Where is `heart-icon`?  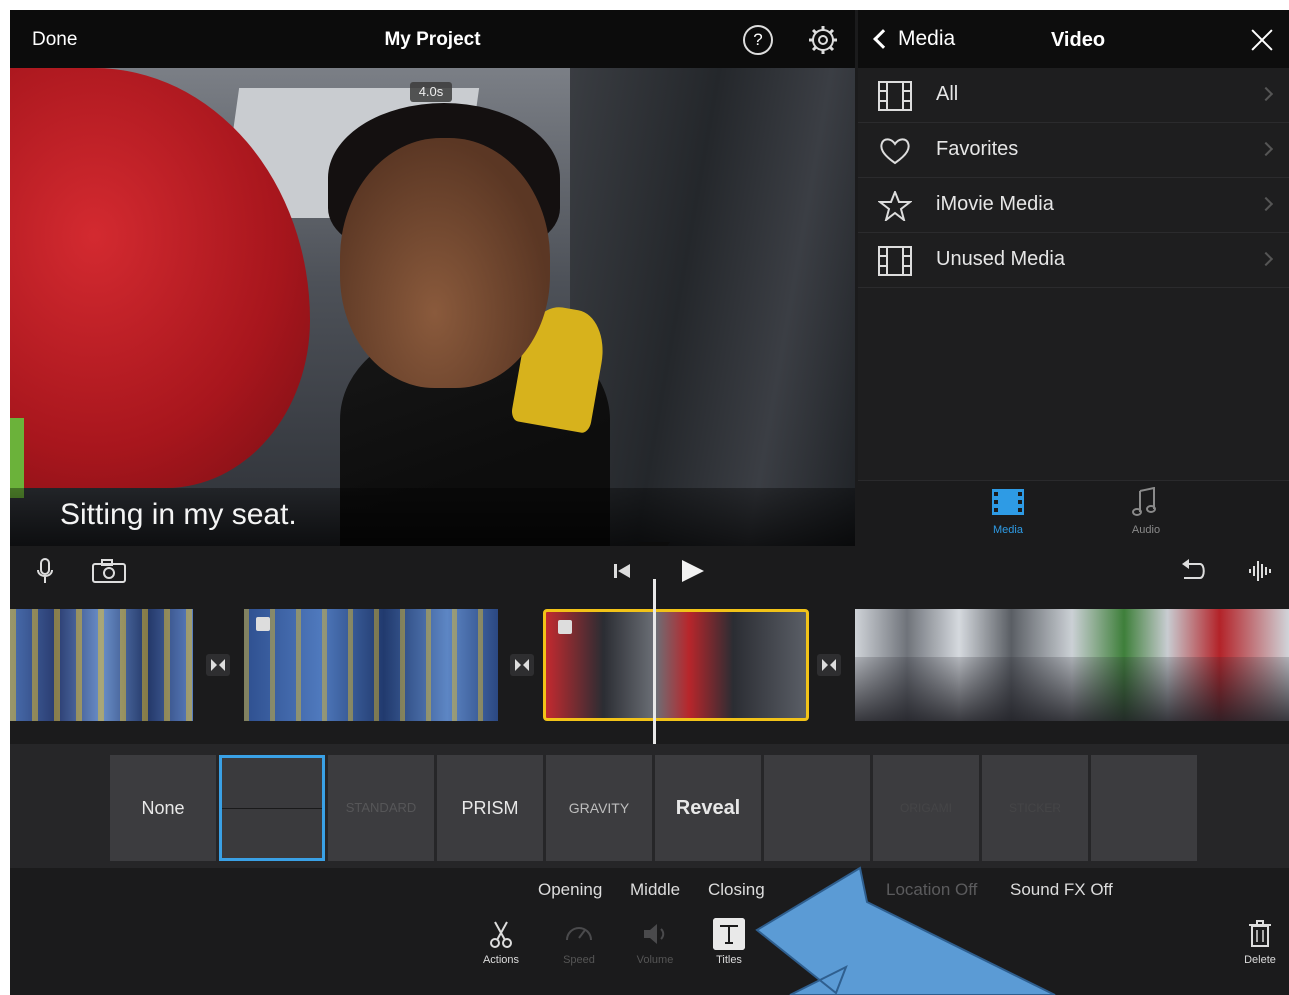
heart-icon is located at coordinates (895, 151).